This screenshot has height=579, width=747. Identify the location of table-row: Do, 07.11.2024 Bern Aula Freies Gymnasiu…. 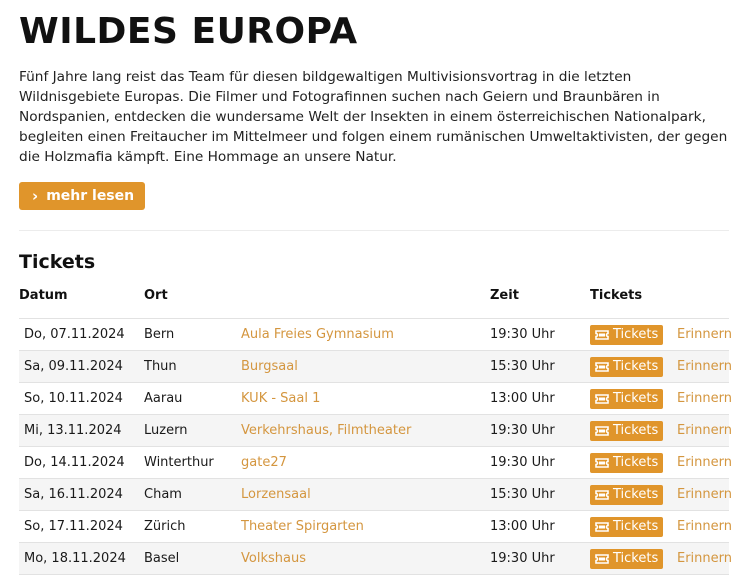
(375, 334).